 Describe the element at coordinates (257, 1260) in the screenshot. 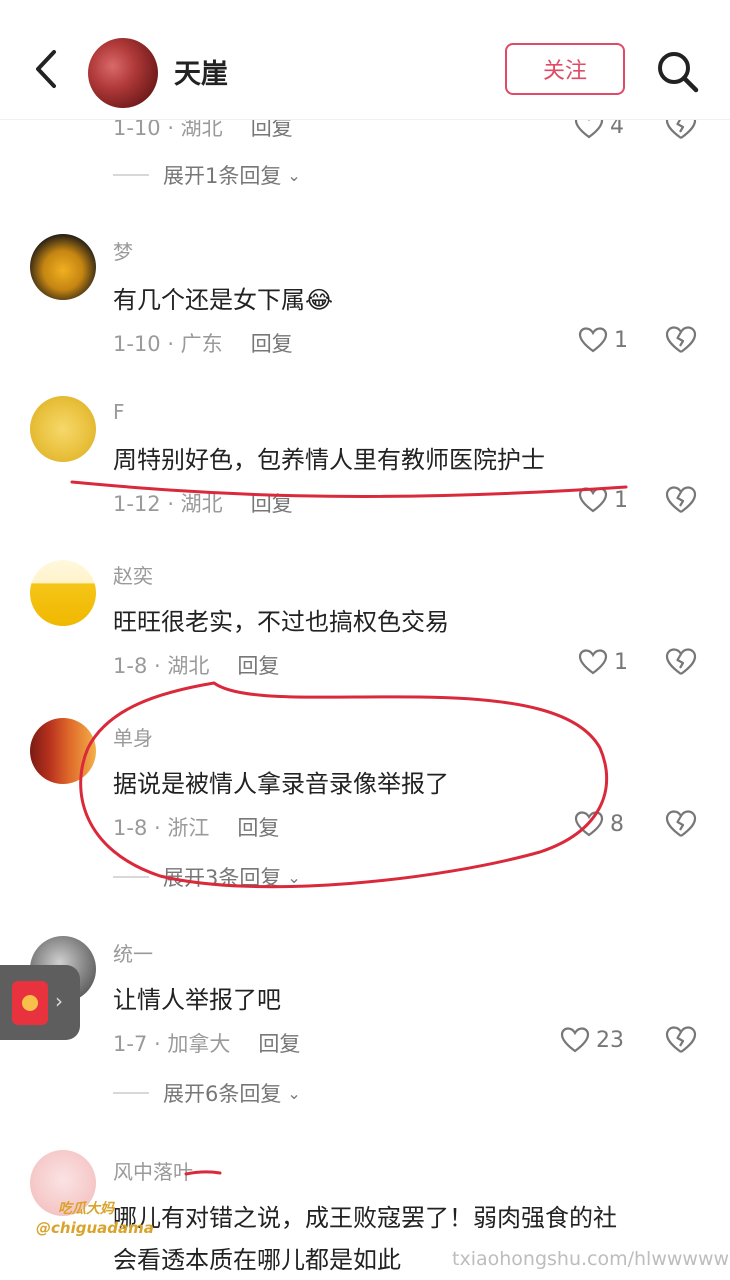

I see `comment-text-continued: 会看透本质在哪儿都是如此` at that location.